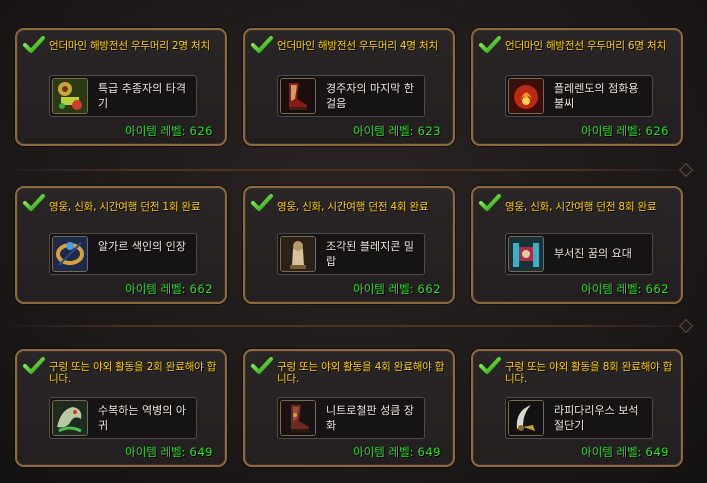  What do you see at coordinates (142, 246) in the screenshot?
I see `item-name: 알가르 색인의 인장` at bounding box center [142, 246].